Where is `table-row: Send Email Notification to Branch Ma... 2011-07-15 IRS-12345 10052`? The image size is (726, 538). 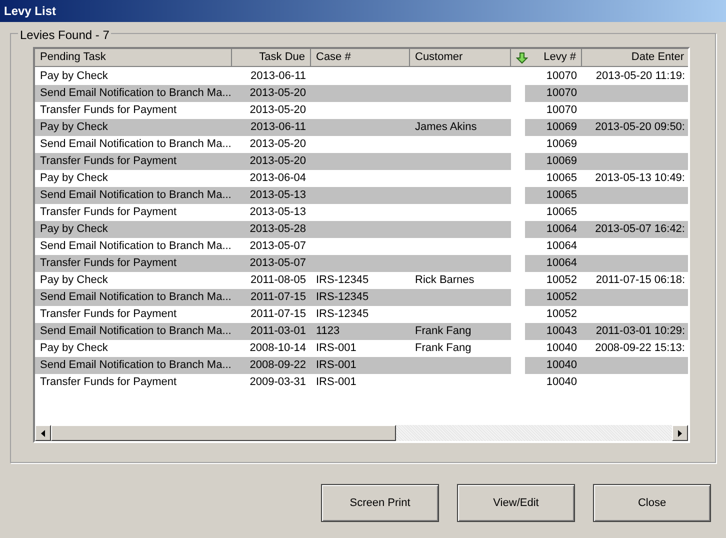
table-row: Send Email Notification to Branch Ma... 2011-07-15 IRS-12345 10052 is located at coordinates (361, 297).